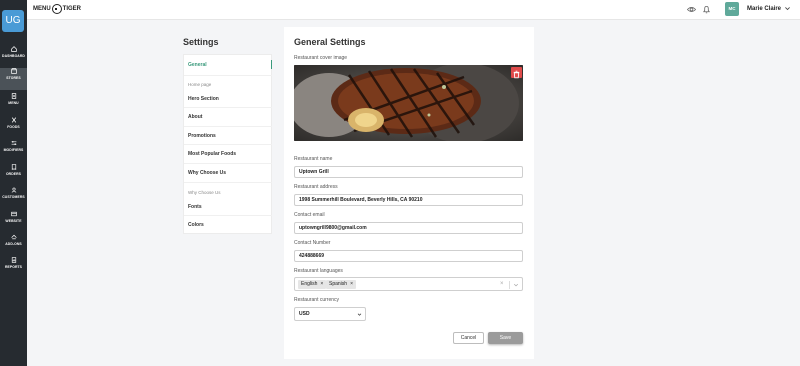  I want to click on settings-item-why: Why Choose Us, so click(228, 173).